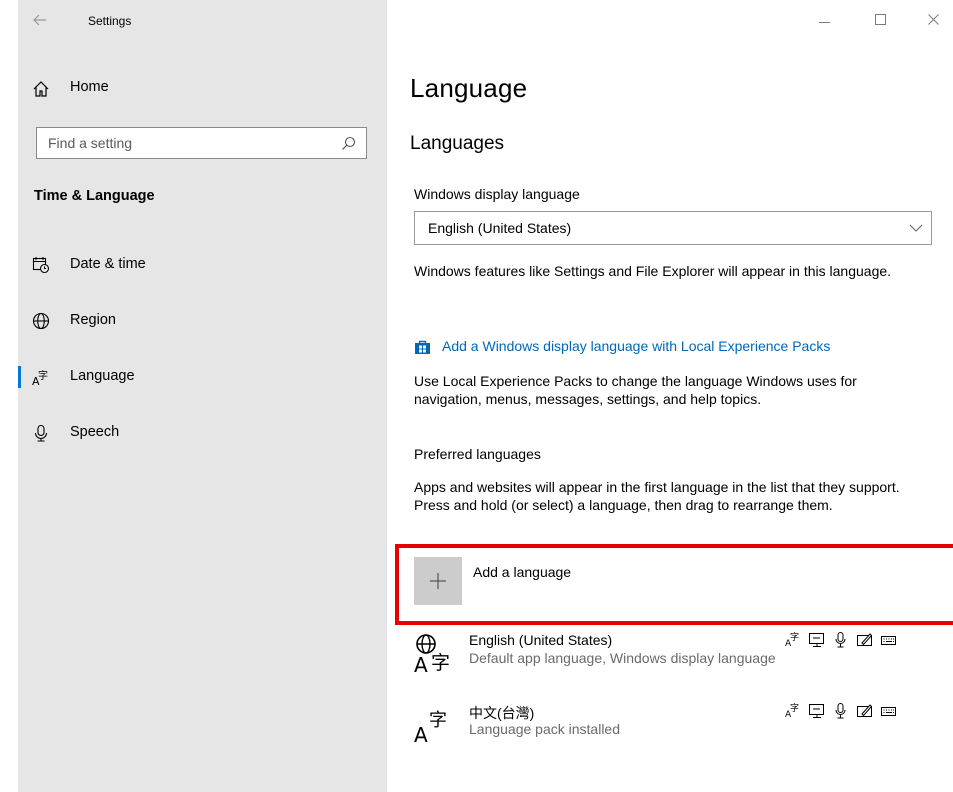  What do you see at coordinates (457, 143) in the screenshot?
I see `section-subtitle: Languages` at bounding box center [457, 143].